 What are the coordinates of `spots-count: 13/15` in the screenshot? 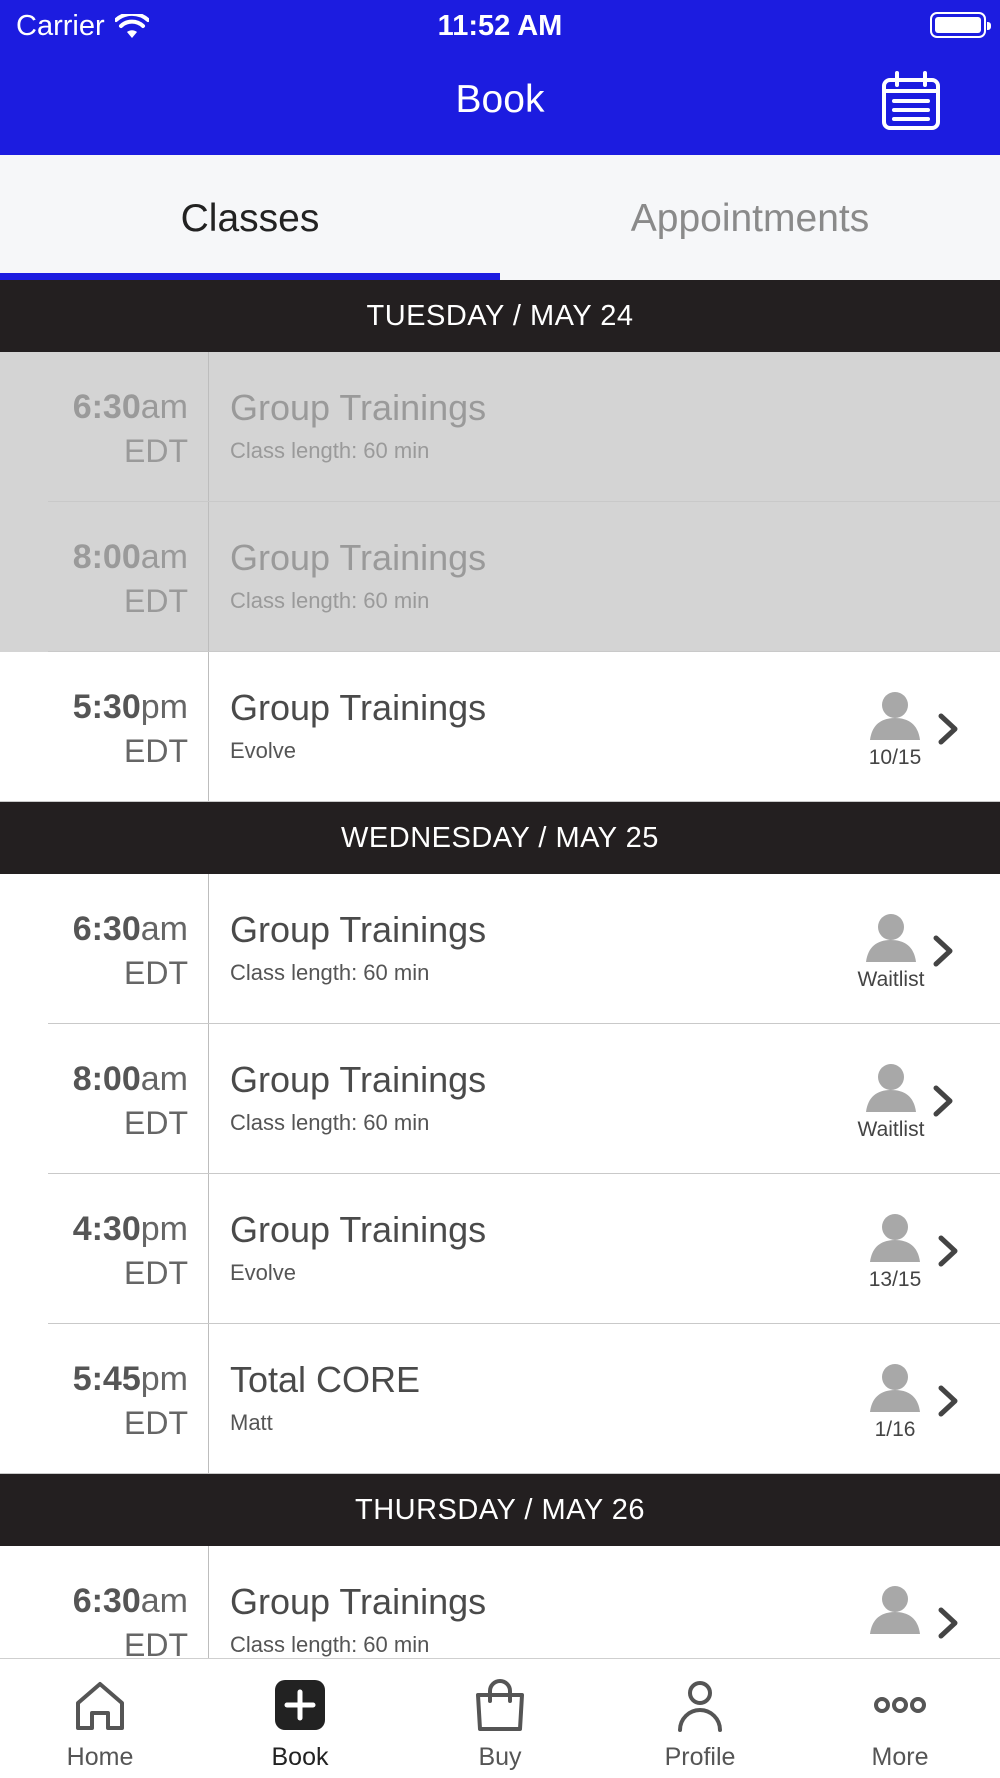 It's located at (895, 1279).